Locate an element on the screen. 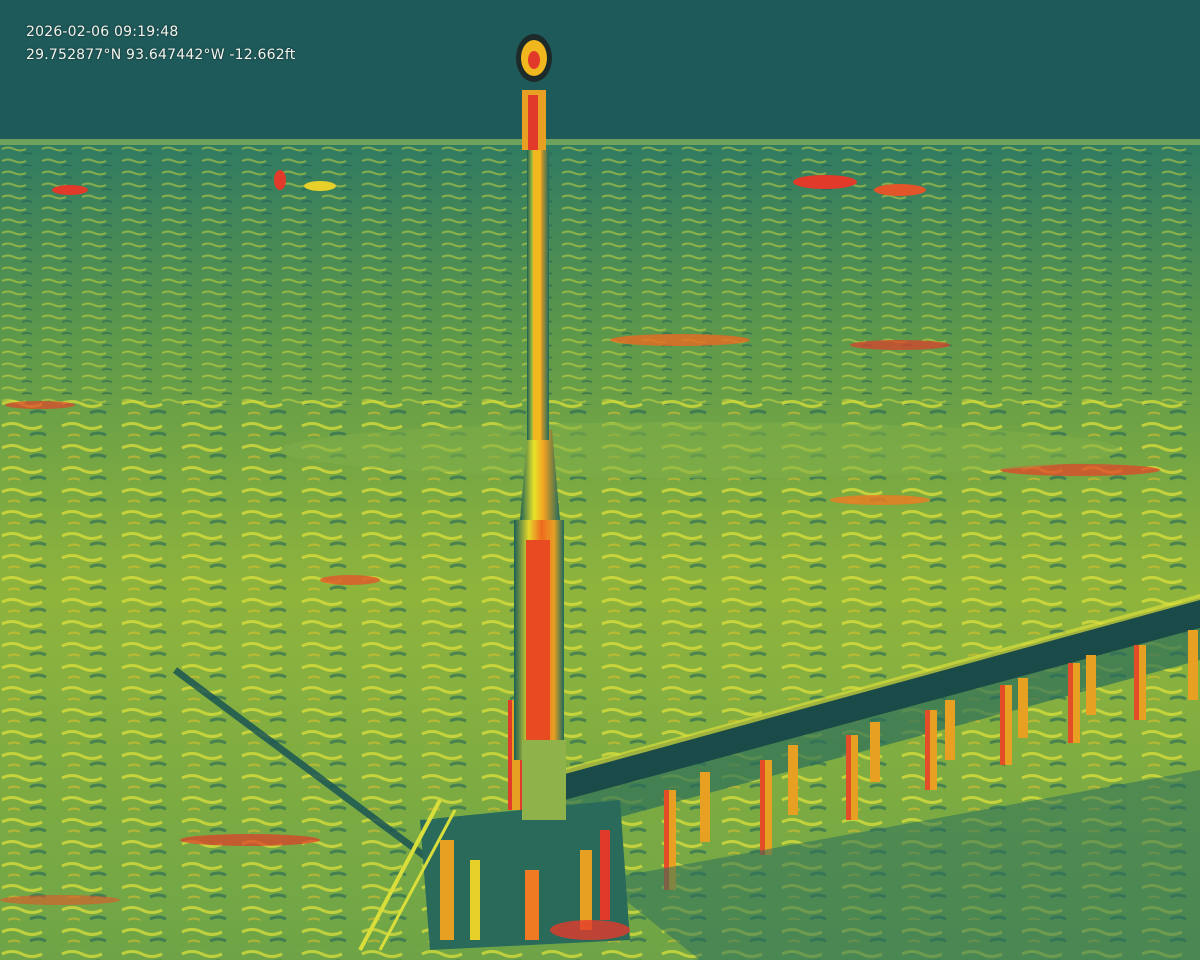  calm-water-band is located at coordinates (700, 450).